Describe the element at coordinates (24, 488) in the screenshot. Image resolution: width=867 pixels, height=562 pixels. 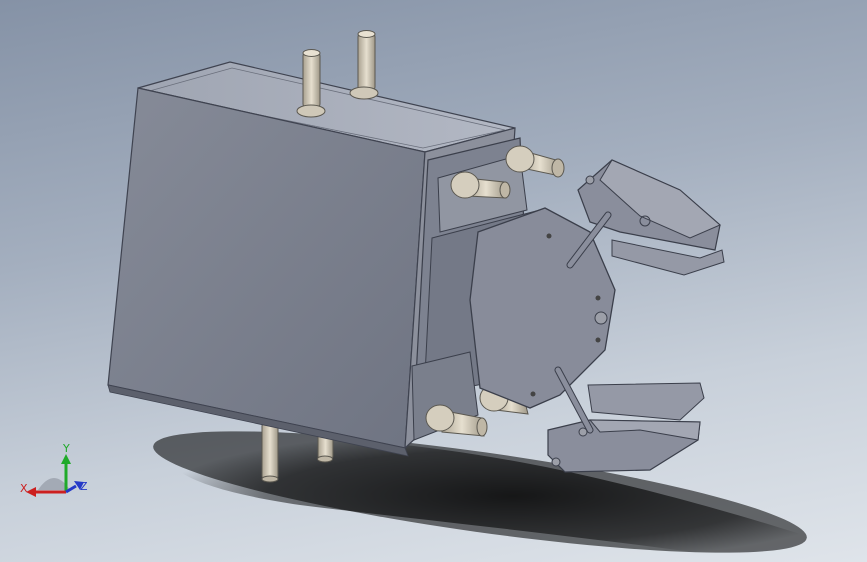
I see `x-axis-label: X` at that location.